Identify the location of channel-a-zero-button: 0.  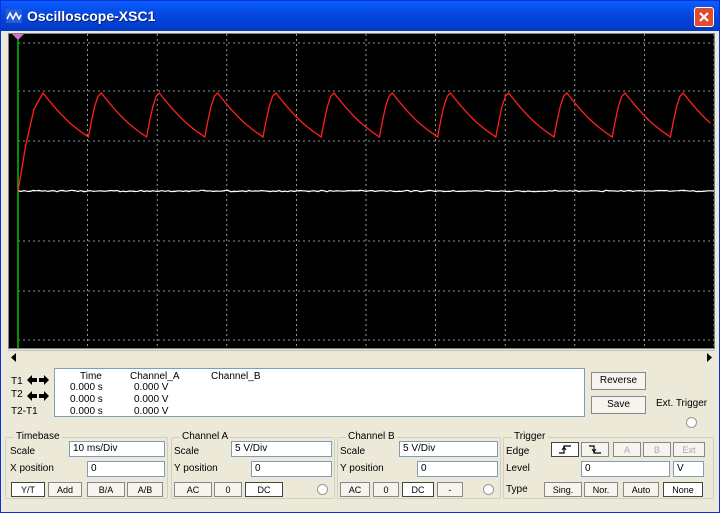
(228, 489).